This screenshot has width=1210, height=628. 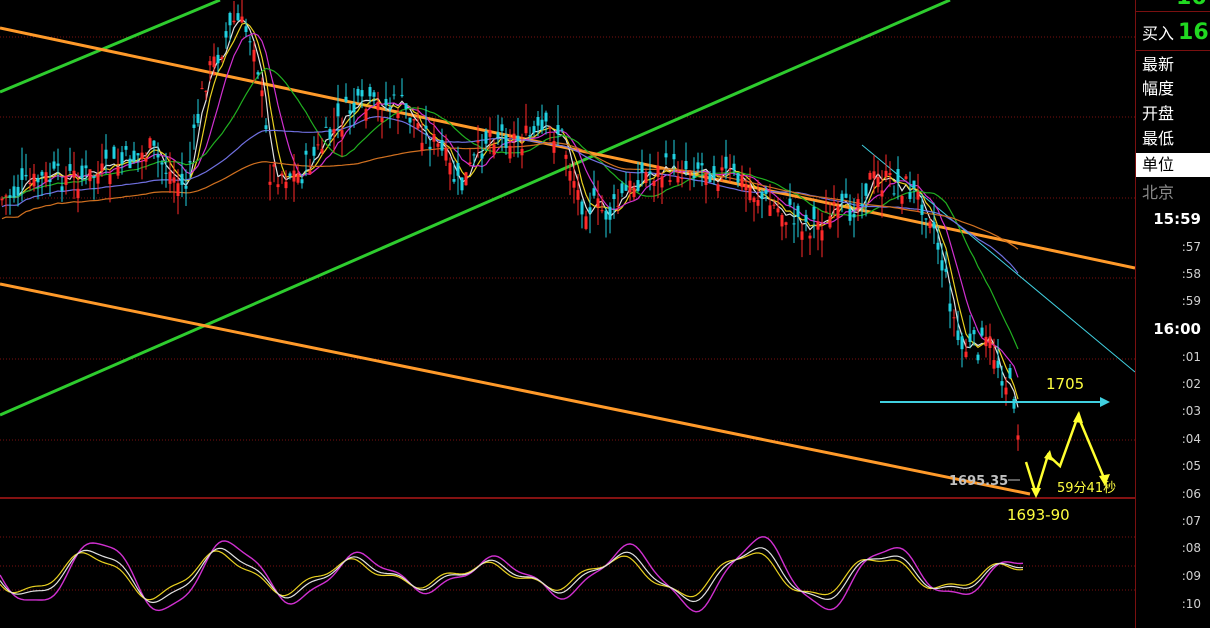 What do you see at coordinates (1191, 548) in the screenshot?
I see `time-label: :08` at bounding box center [1191, 548].